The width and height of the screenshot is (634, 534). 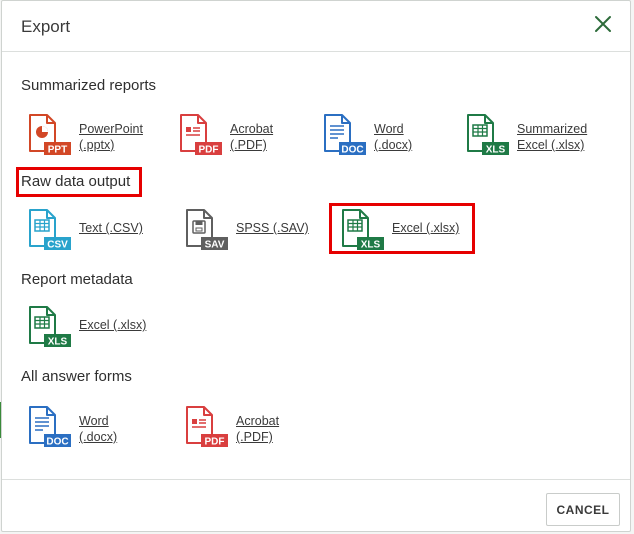 I want to click on item-label-line1: PowerPoint, so click(x=111, y=129).